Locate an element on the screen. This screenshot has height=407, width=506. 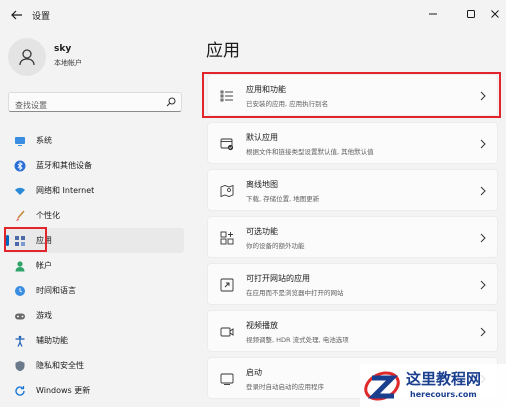
default-apps-icon is located at coordinates (227, 144).